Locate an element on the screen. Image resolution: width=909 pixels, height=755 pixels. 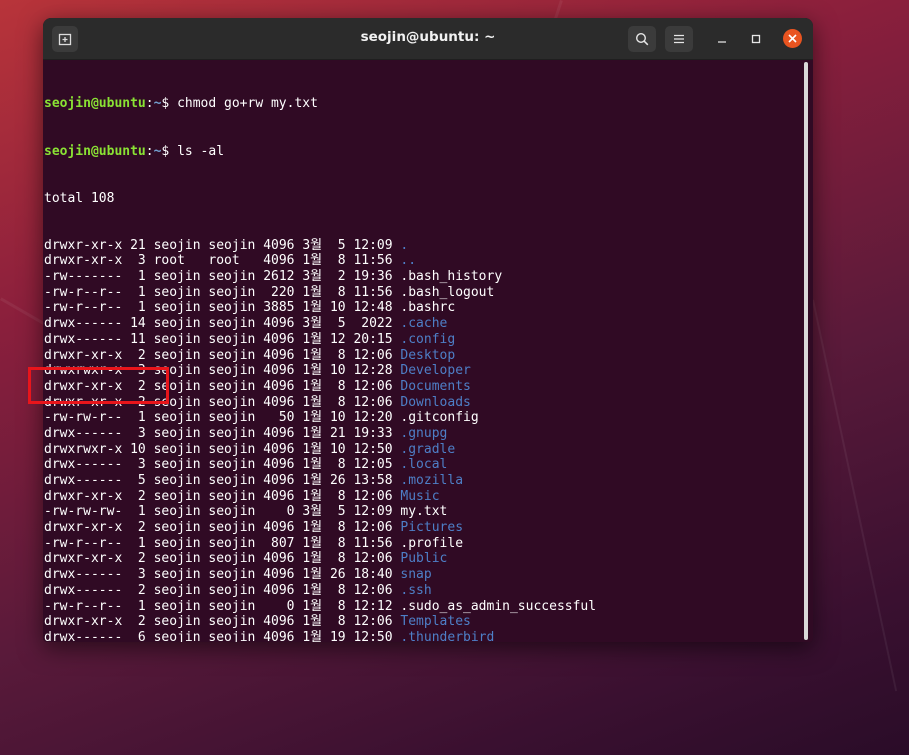
day-cell: 26 is located at coordinates (337, 575).